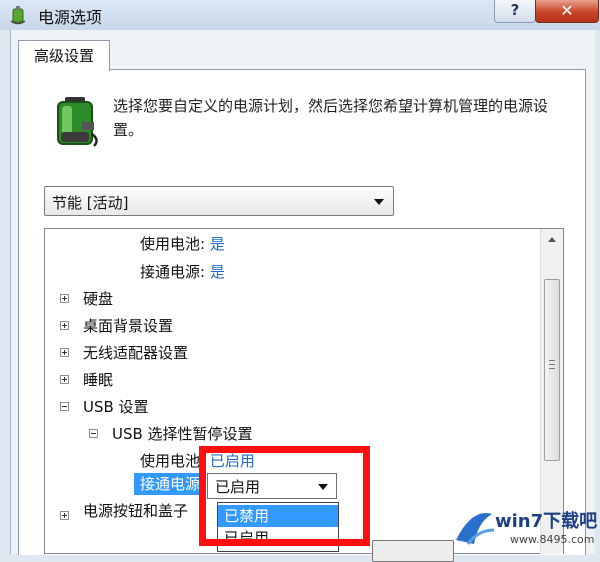 The image size is (600, 562). What do you see at coordinates (98, 380) in the screenshot?
I see `tree-item-sleep: 睡眠` at bounding box center [98, 380].